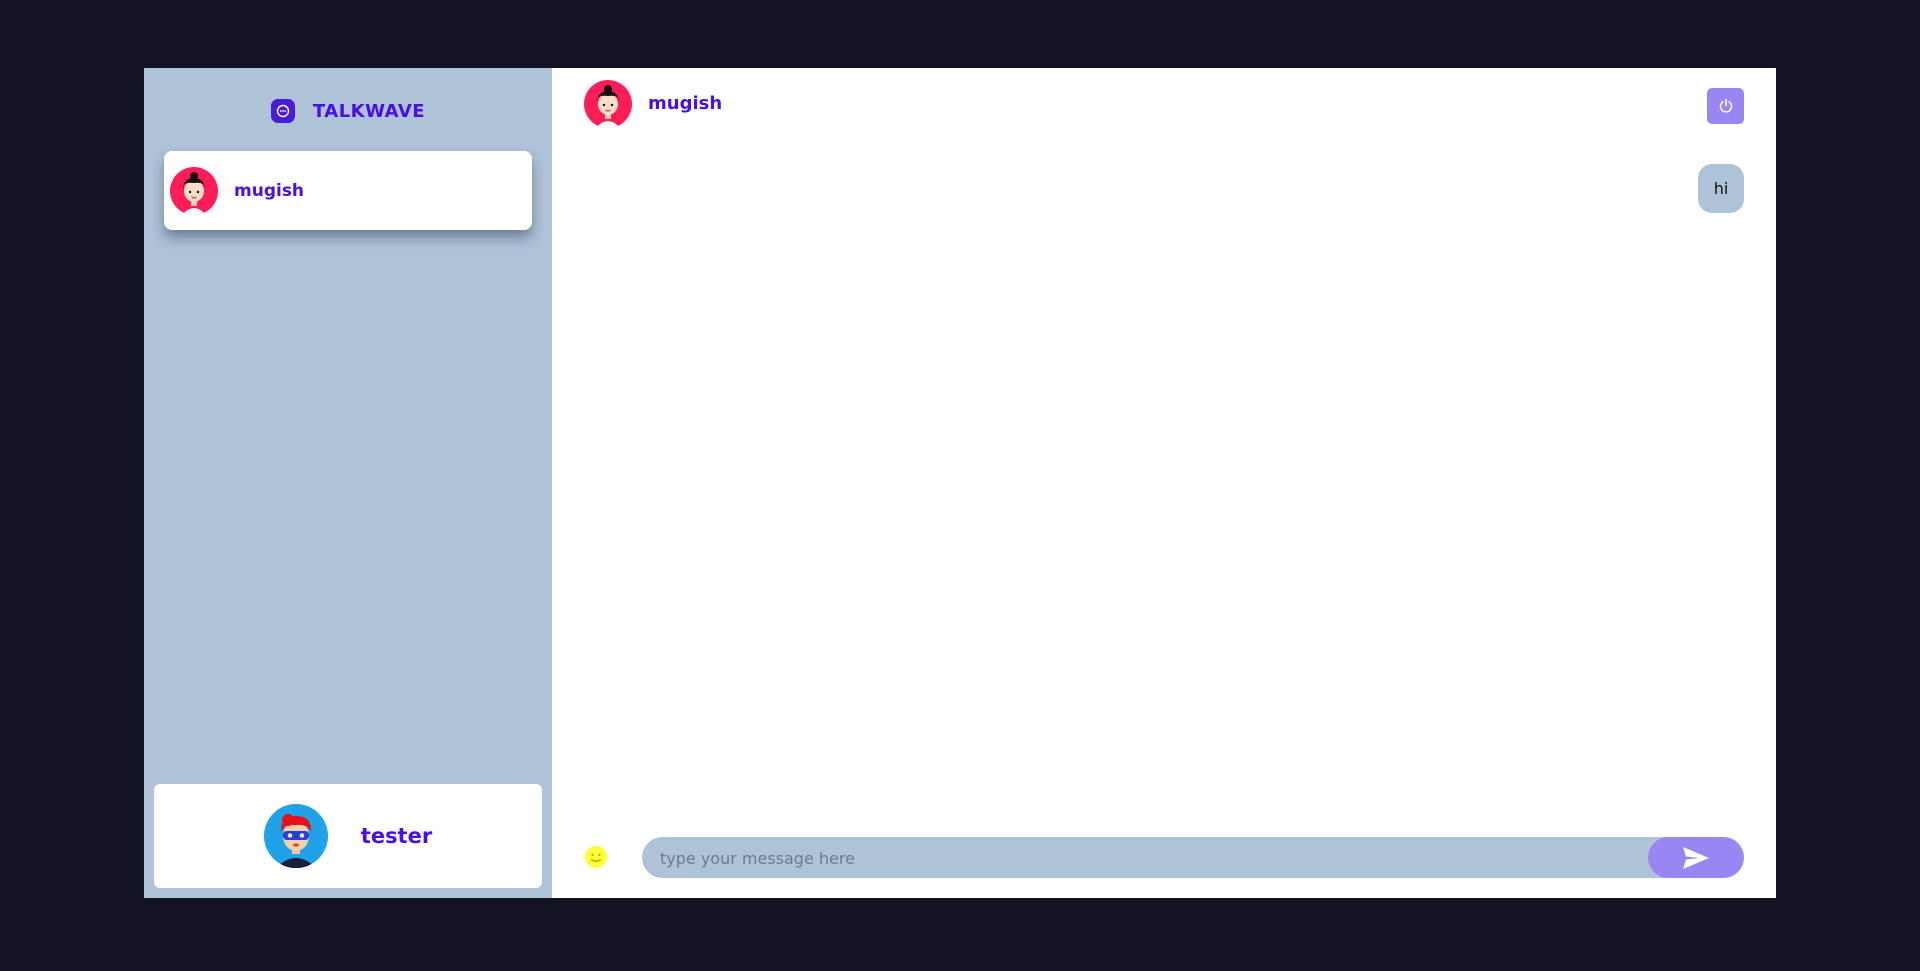 Image resolution: width=1920 pixels, height=971 pixels. I want to click on current-user-name: tester, so click(396, 836).